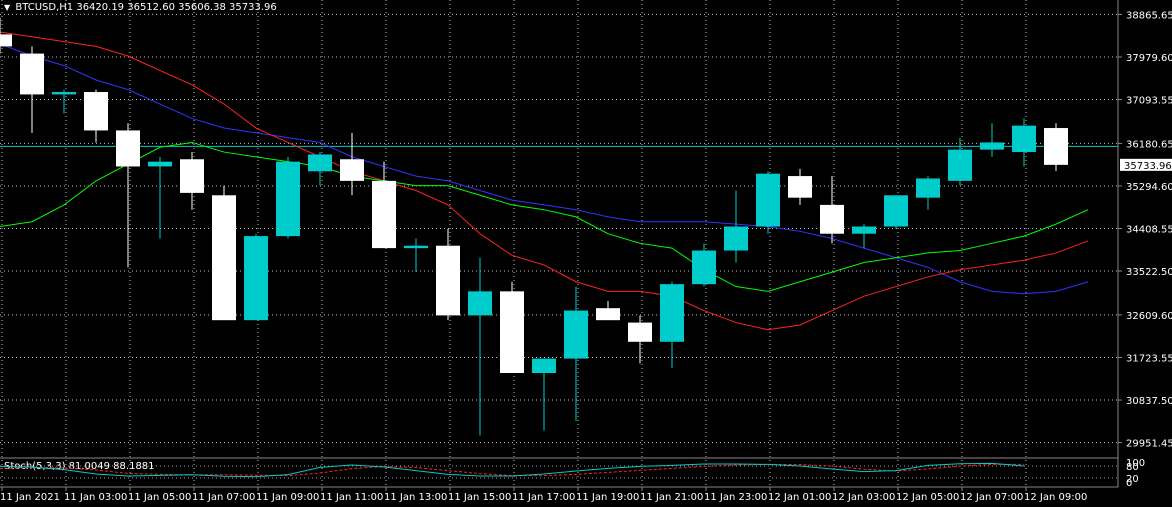  Describe the element at coordinates (991, 497) in the screenshot. I see `x-tick-label: 12 Jan 07:00` at that location.